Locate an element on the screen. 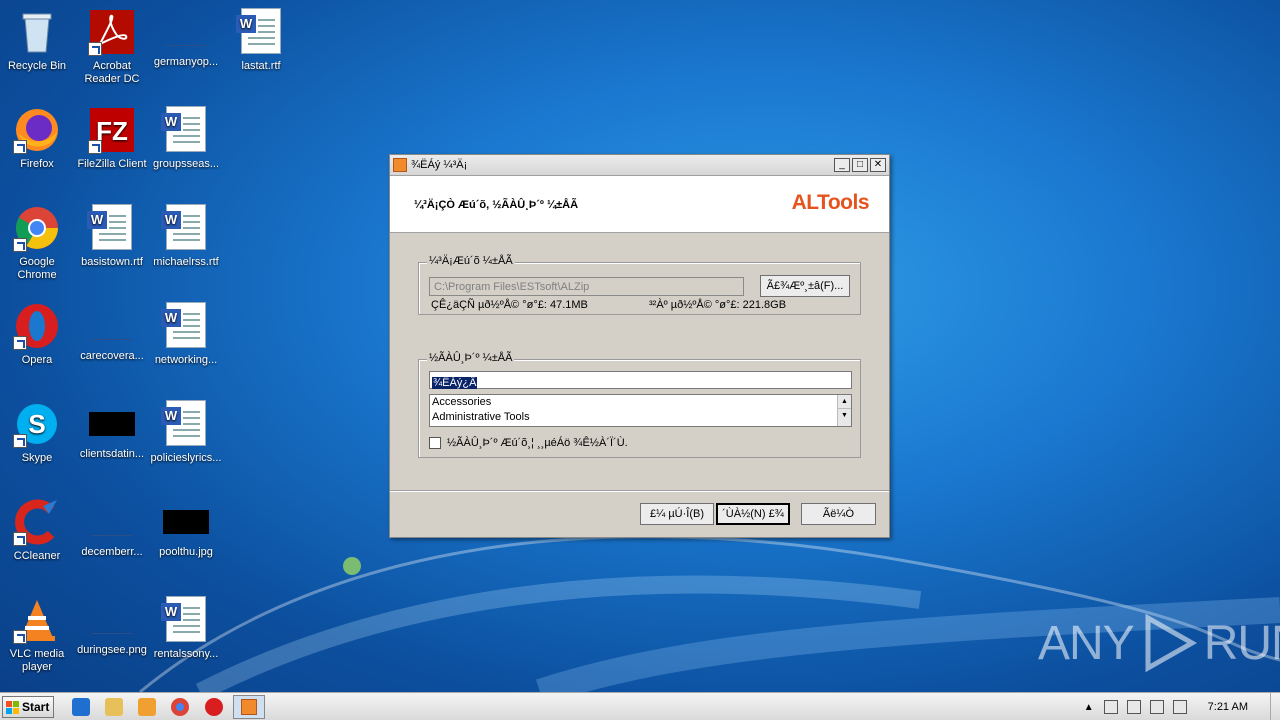 This screenshot has width=1280, height=720. desktop-icon-label: poolthu.jpg is located at coordinates (186, 552).